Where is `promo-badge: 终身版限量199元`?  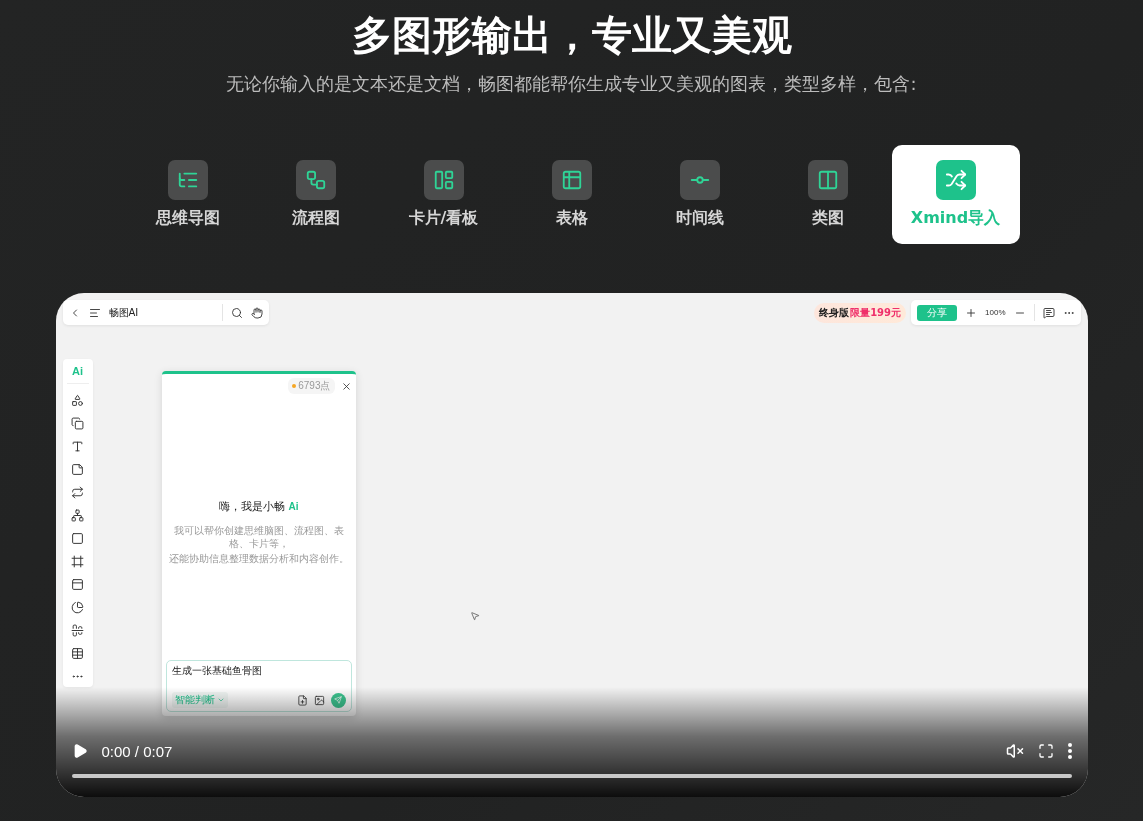
promo-badge: 终身版限量199元 is located at coordinates (860, 312).